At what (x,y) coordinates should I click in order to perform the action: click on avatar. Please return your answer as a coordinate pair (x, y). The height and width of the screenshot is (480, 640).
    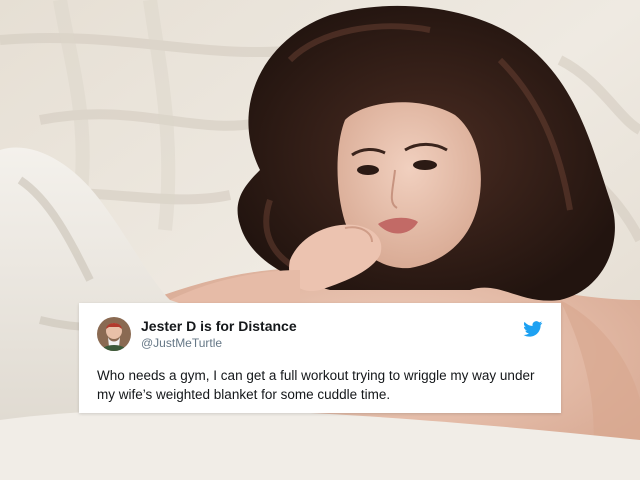
    Looking at the image, I should click on (114, 334).